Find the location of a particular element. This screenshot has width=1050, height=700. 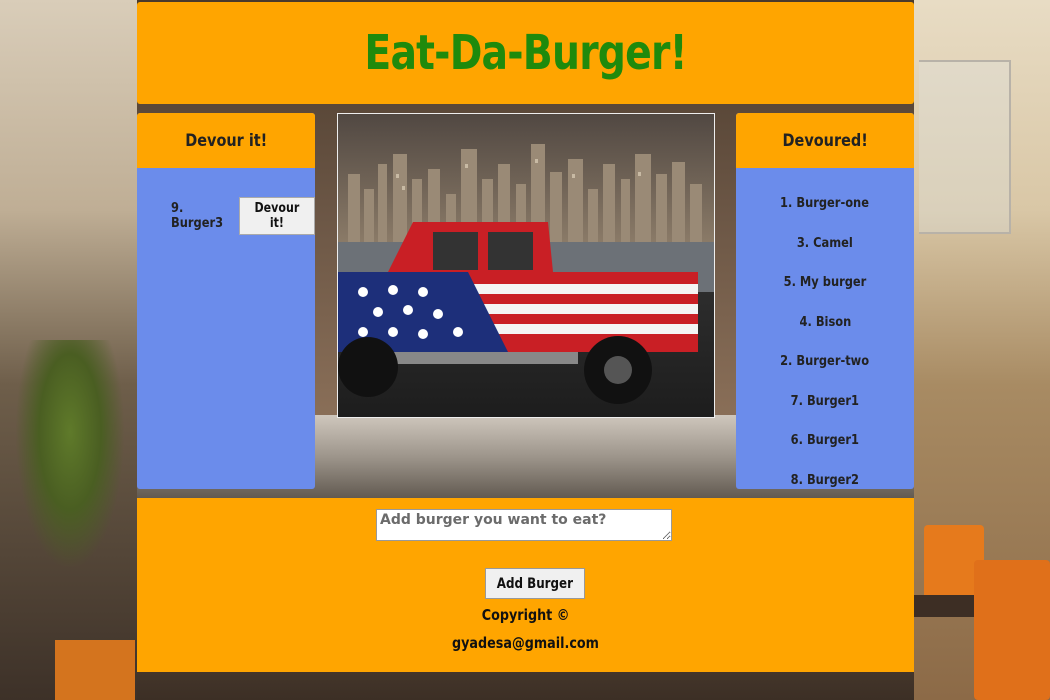

add-burger-button: Add Burger is located at coordinates (535, 583).